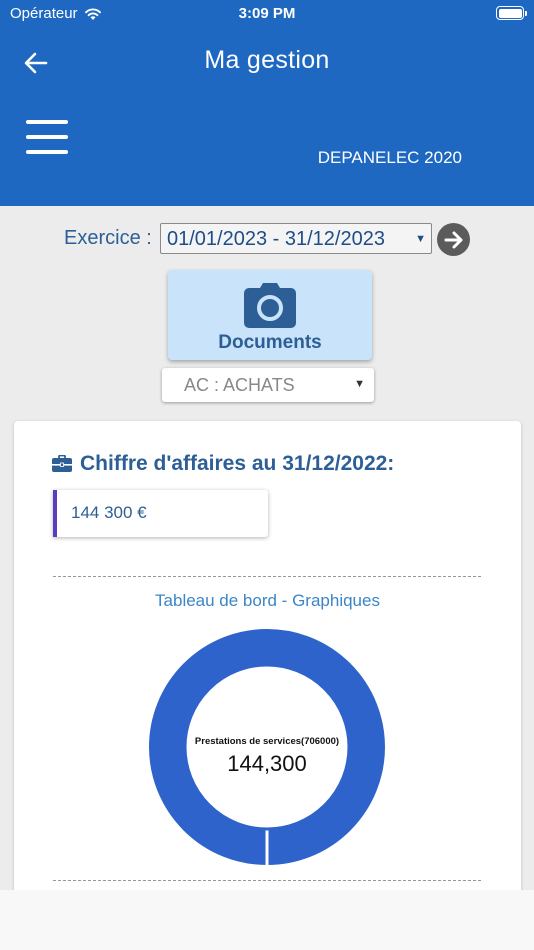 The width and height of the screenshot is (534, 950). Describe the element at coordinates (267, 920) in the screenshot. I see `bottom-bar` at that location.